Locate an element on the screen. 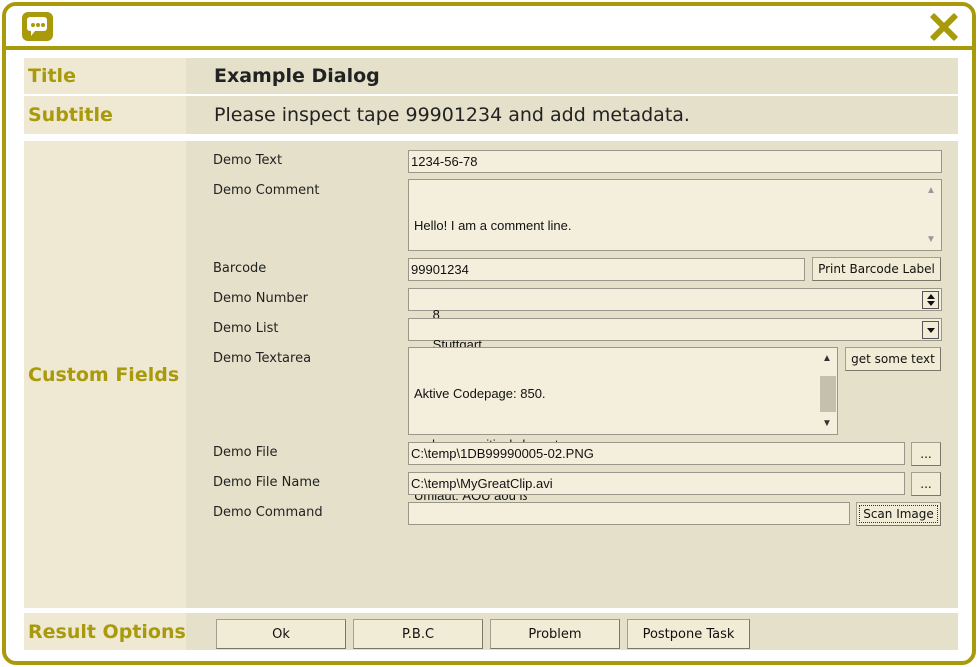 The height and width of the screenshot is (667, 978). demo-list-label: Demo List is located at coordinates (246, 328).